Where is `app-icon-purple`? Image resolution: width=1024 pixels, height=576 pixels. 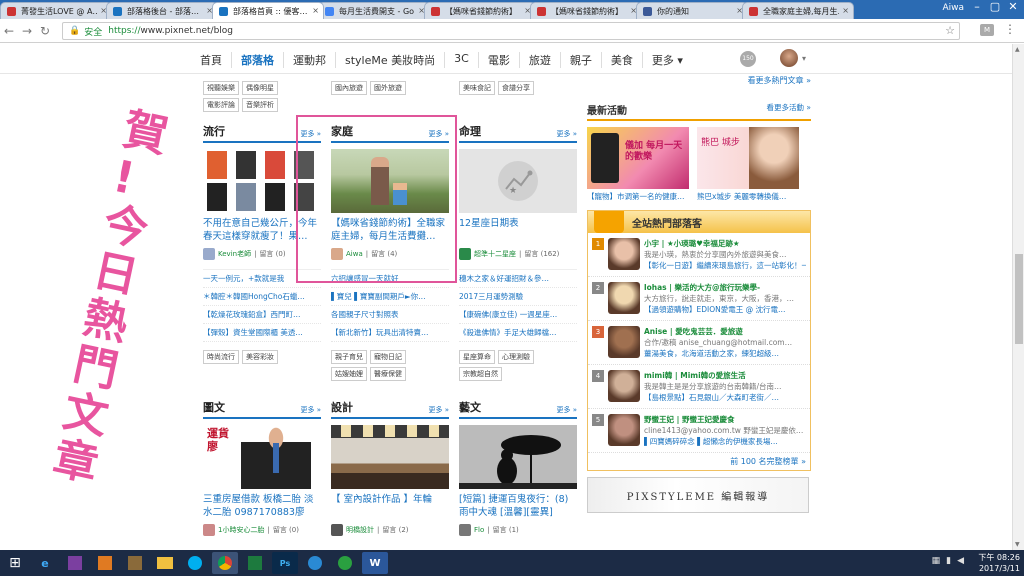 app-icon-purple is located at coordinates (75, 563).